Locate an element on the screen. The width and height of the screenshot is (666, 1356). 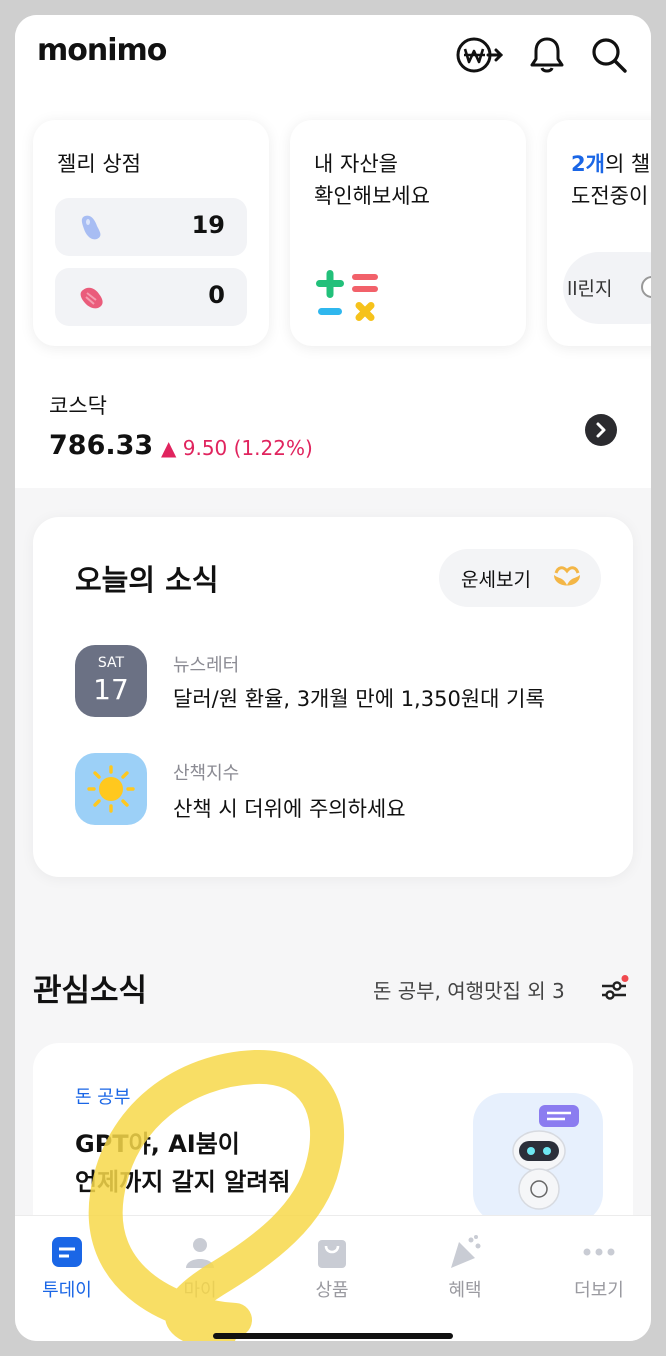
calculator-symbols-icon is located at coordinates (349, 300).